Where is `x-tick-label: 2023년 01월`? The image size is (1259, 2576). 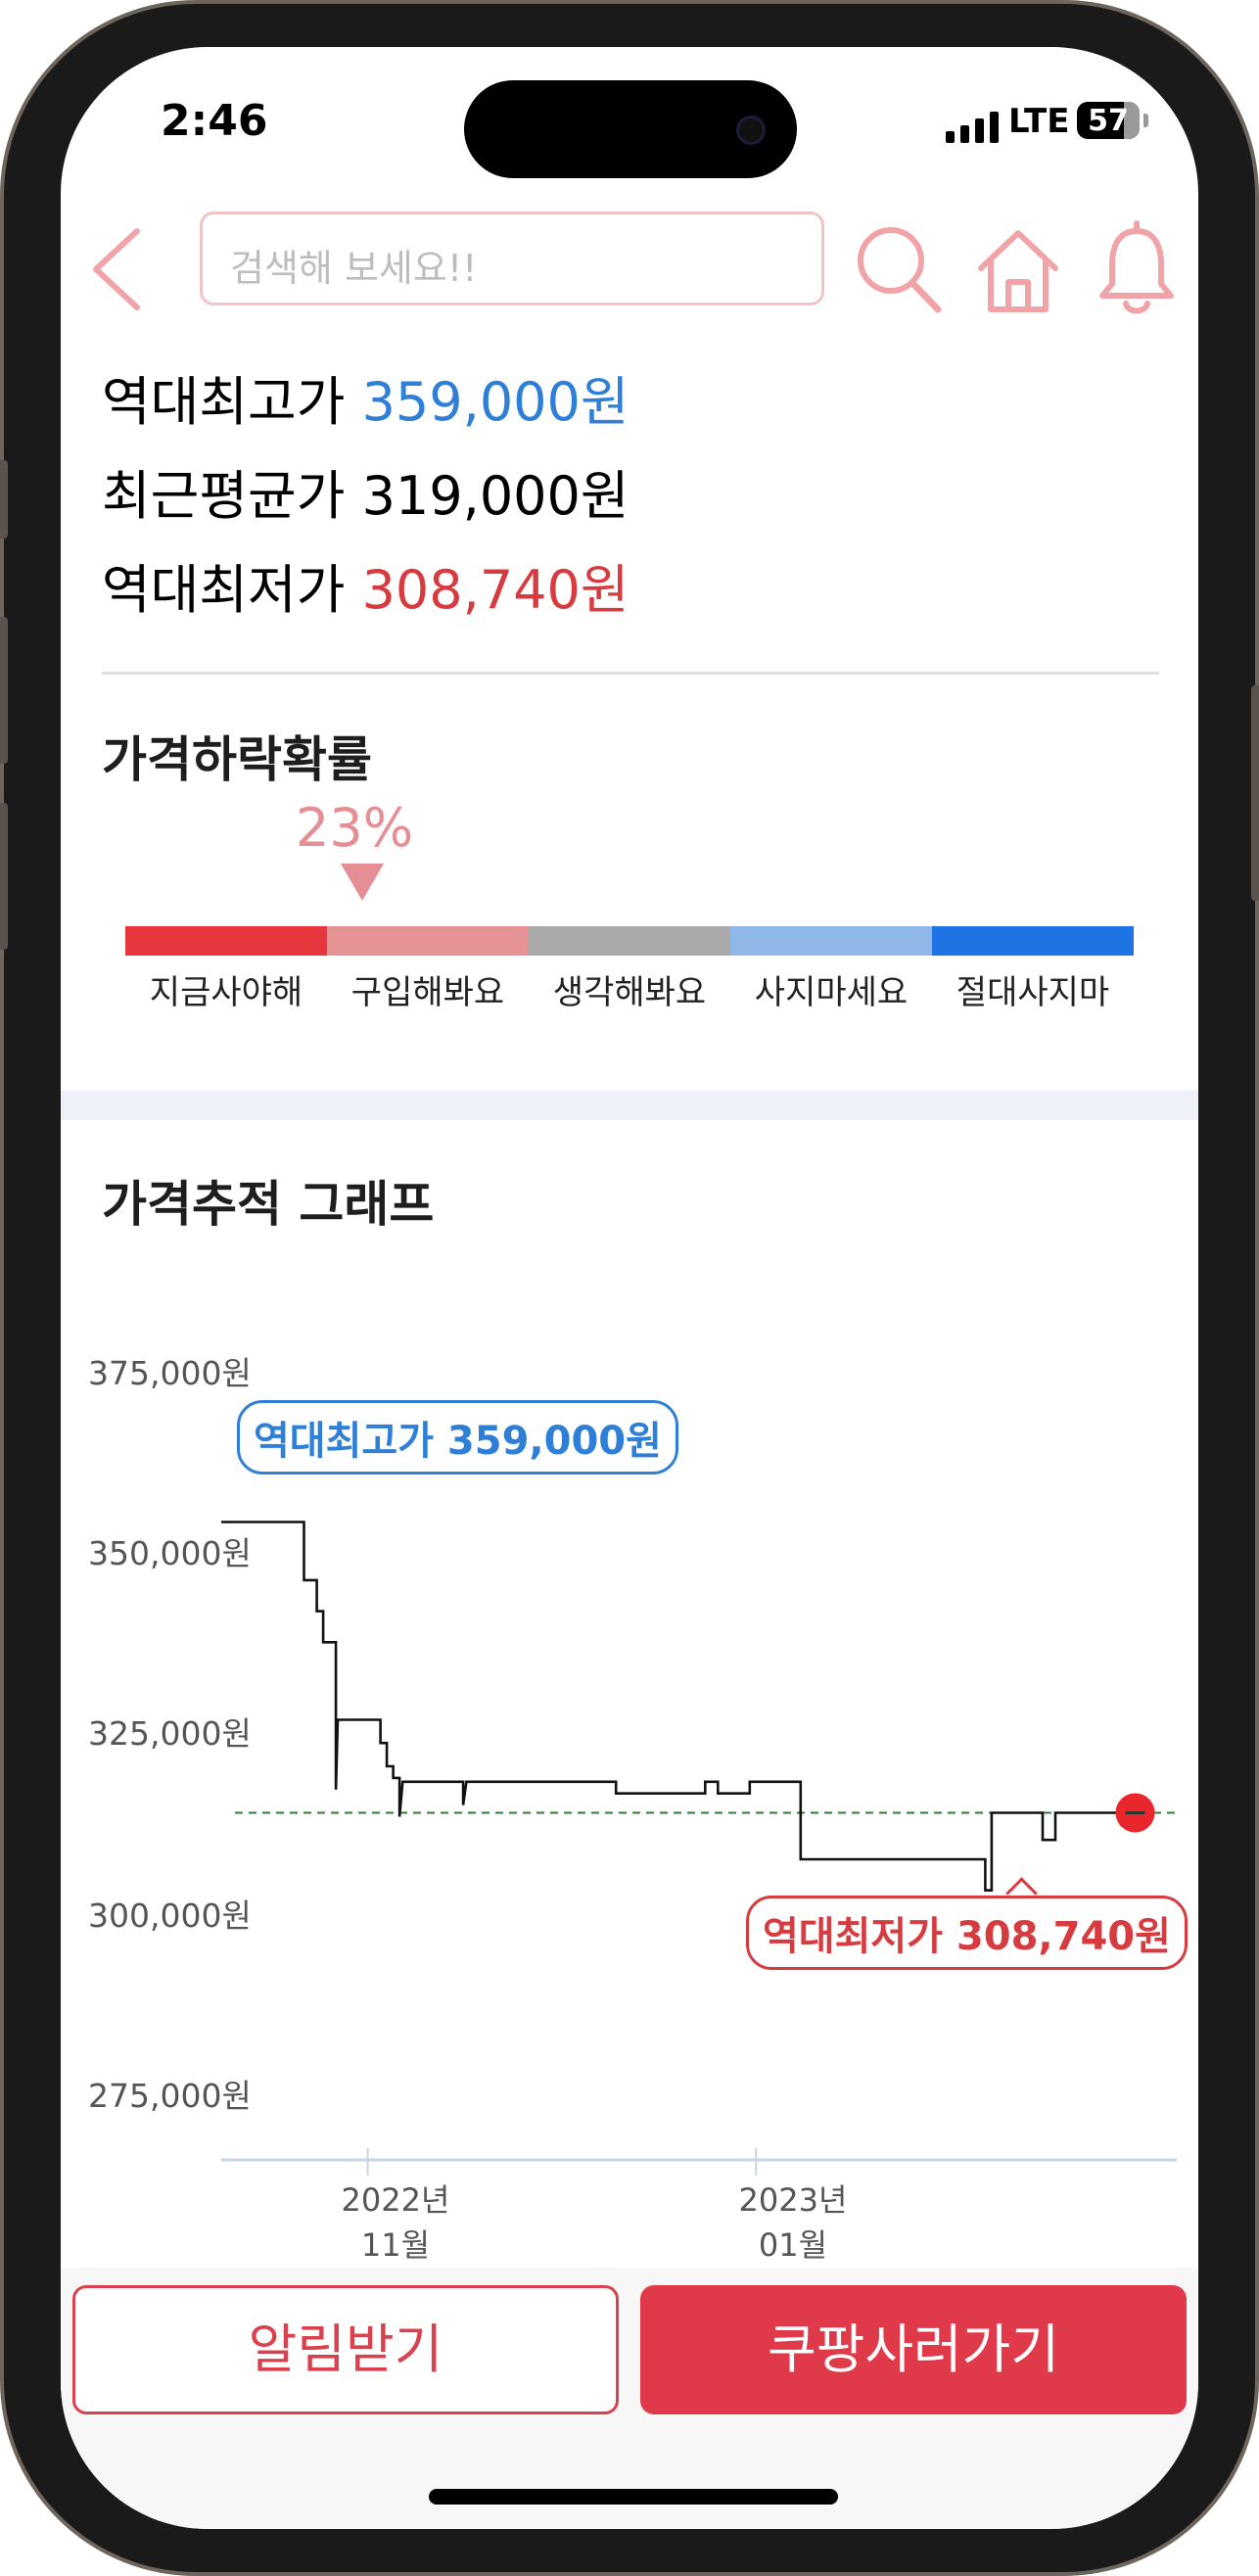
x-tick-label: 2023년 01월 is located at coordinates (793, 2223).